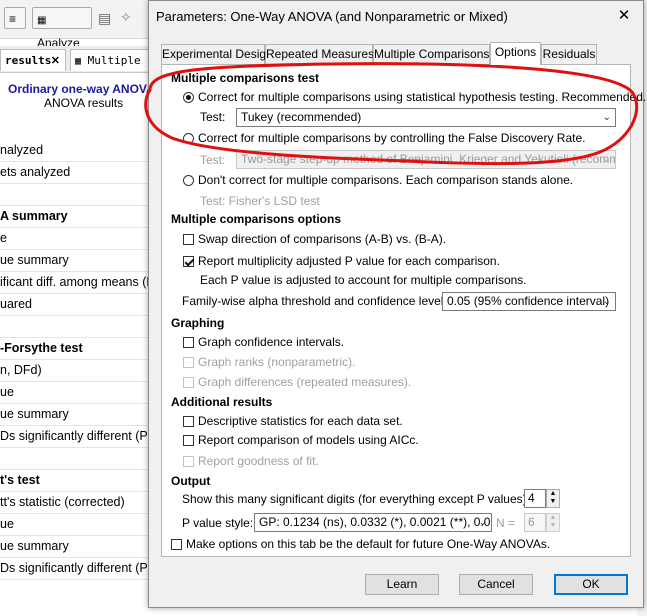  What do you see at coordinates (553, 522) in the screenshot?
I see `n-stepper: ▲ ▼` at bounding box center [553, 522].